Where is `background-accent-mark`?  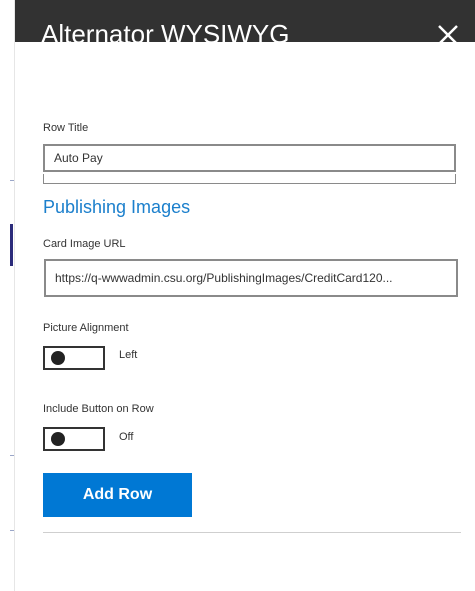
background-accent-mark is located at coordinates (11, 245).